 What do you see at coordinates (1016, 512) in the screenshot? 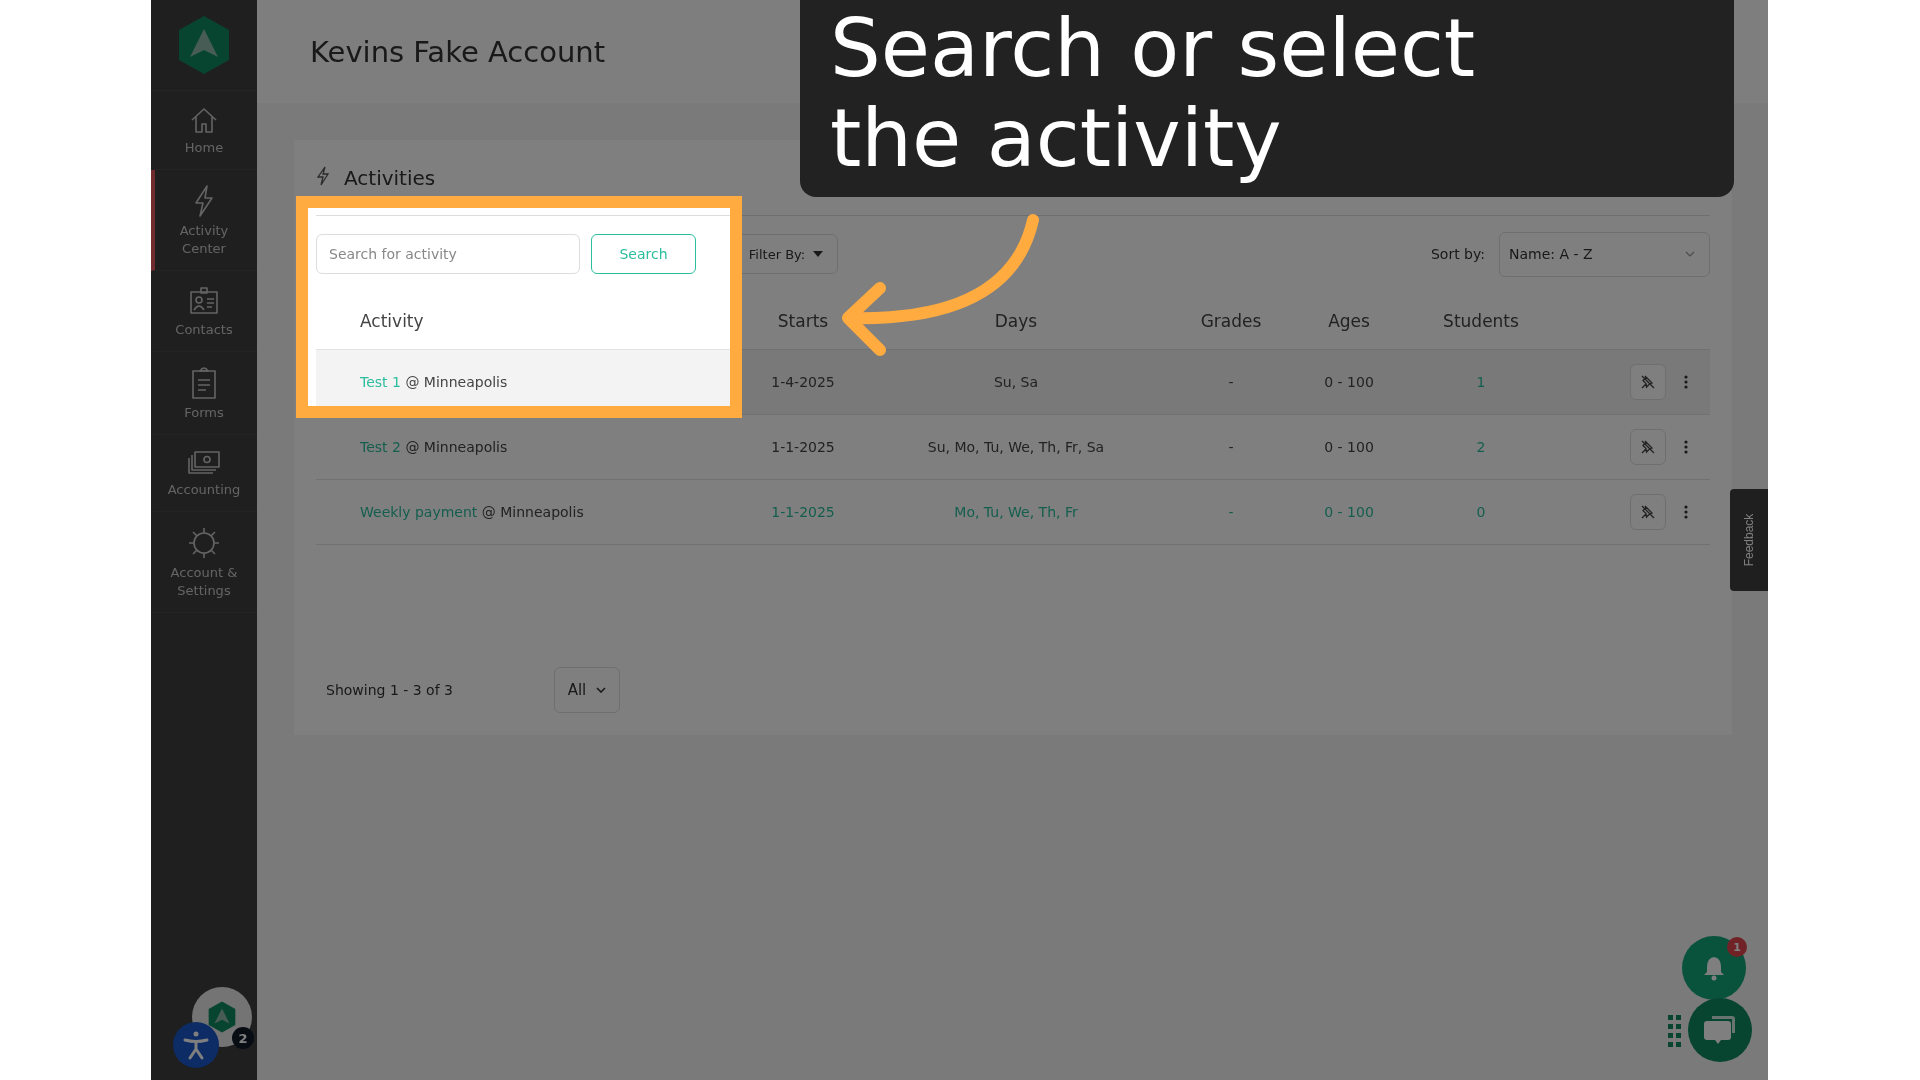
I see `table-cell-text: Mo, Tu, We, Th, Fr` at bounding box center [1016, 512].